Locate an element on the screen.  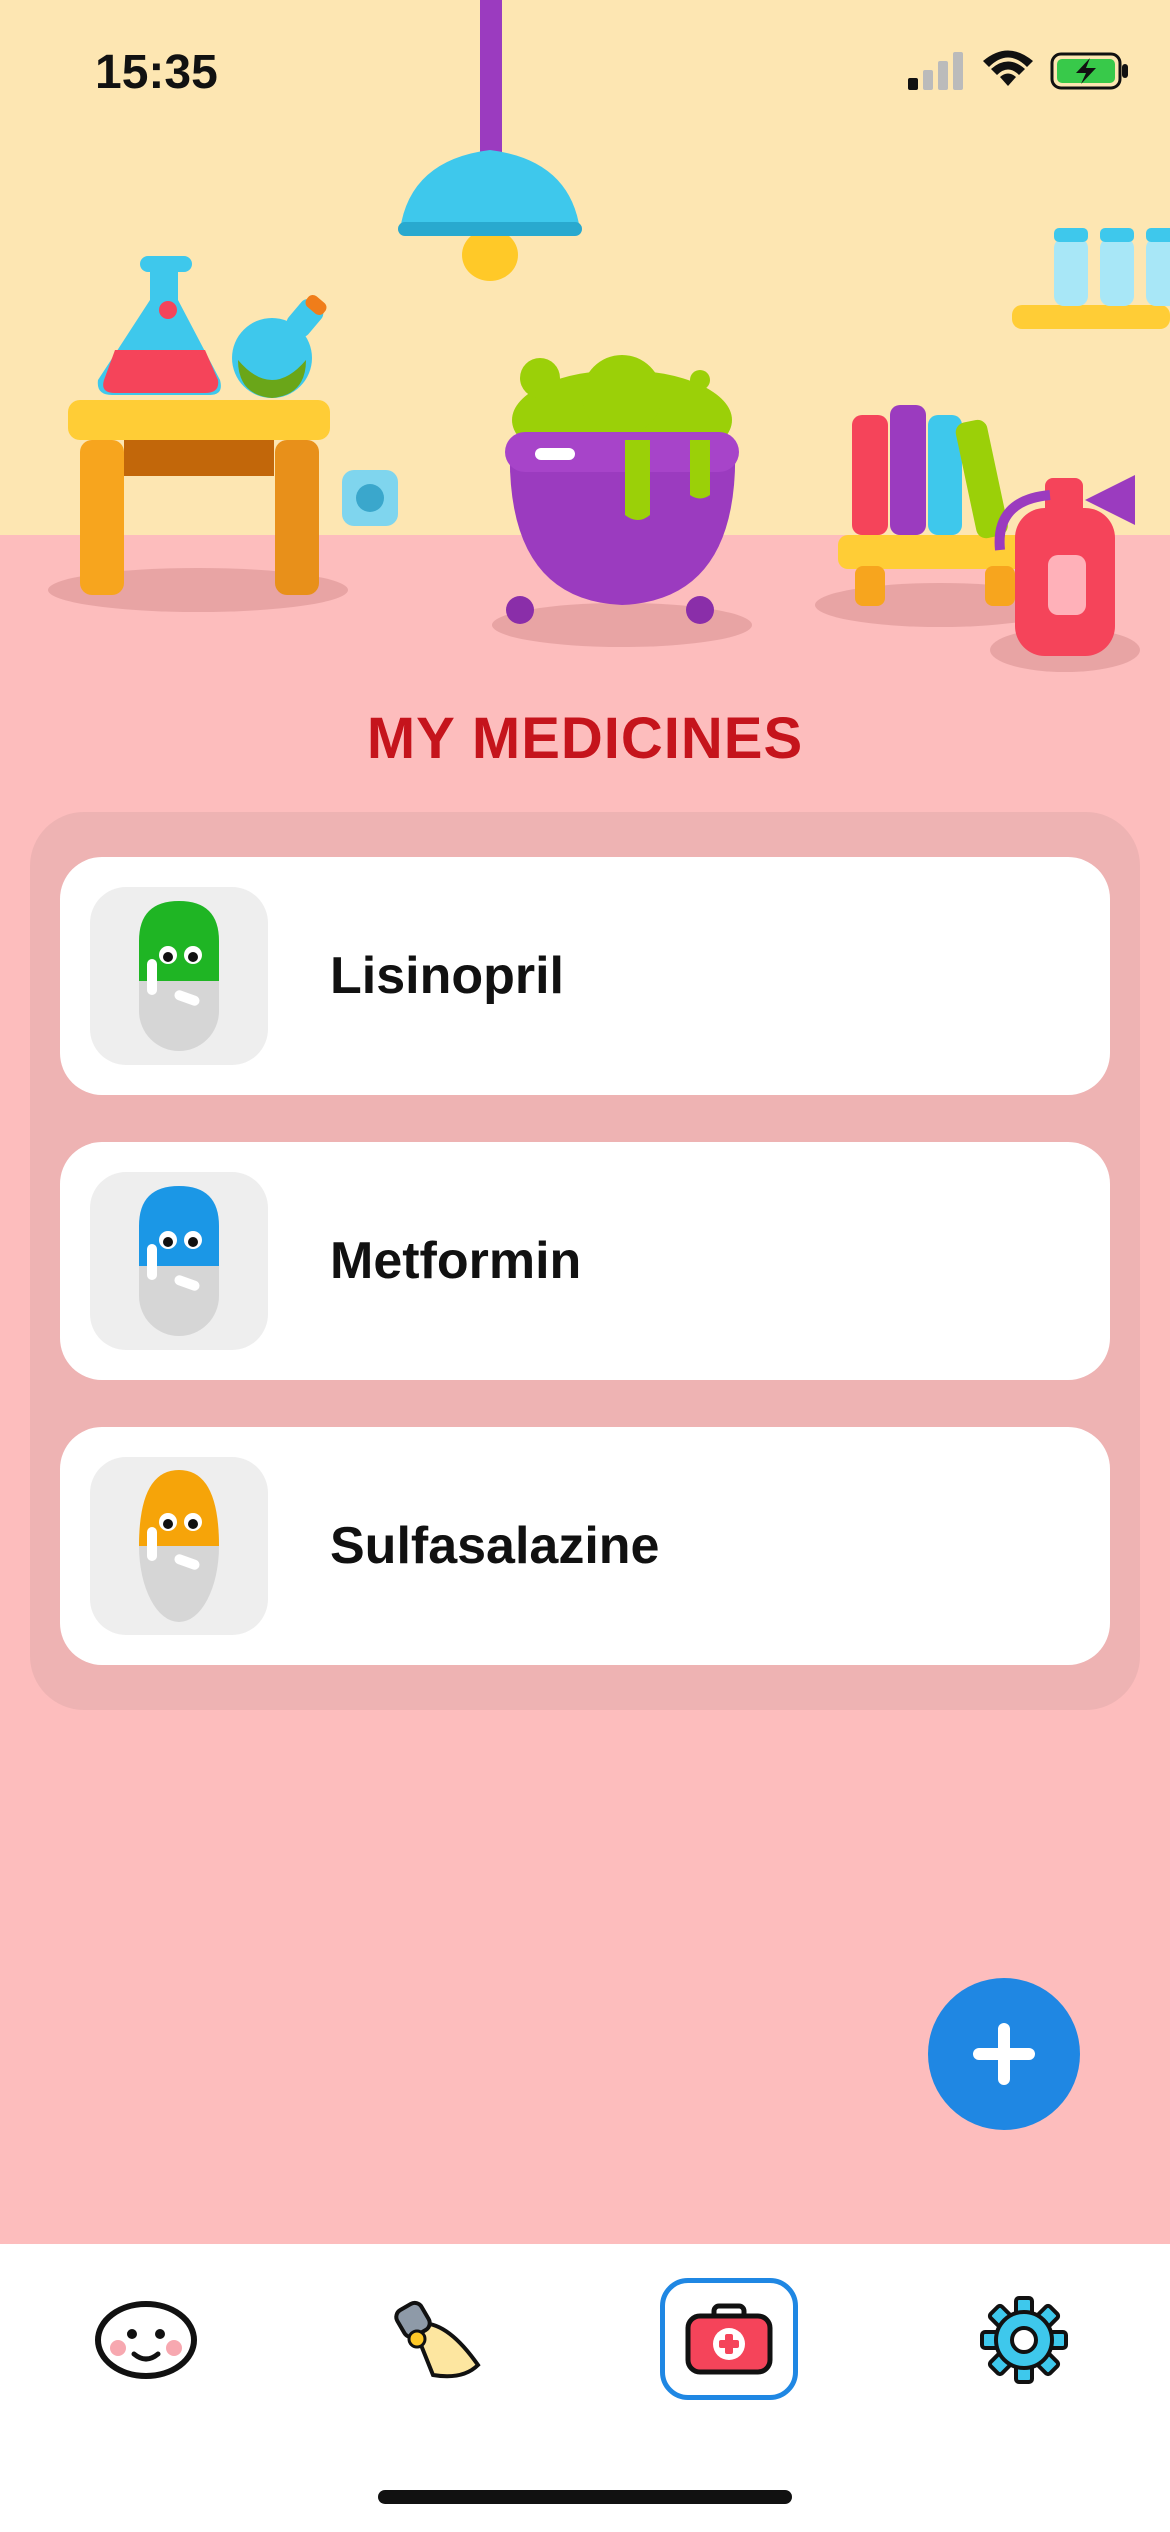
tab-profile is located at coordinates (146, 2340).